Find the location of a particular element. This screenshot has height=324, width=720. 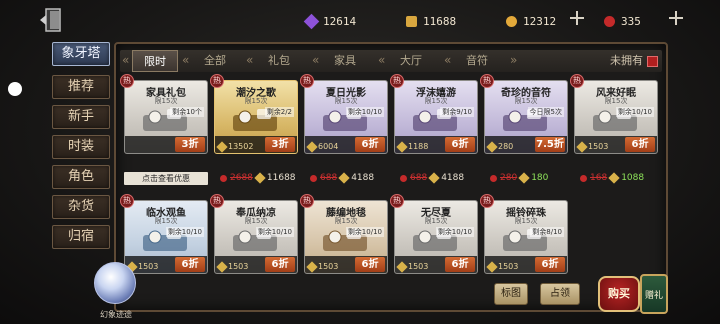

shop-card: 临水观鱼 限15次 剩余10/10 1503 6折 is located at coordinates (166, 237).